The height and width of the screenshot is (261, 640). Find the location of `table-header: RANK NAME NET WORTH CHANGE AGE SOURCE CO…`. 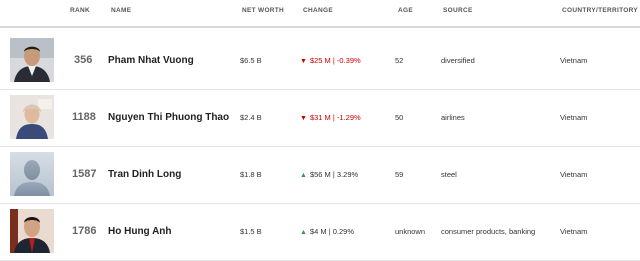

table-header: RANK NAME NET WORTH CHANGE AGE SOURCE CO… is located at coordinates (320, 14).